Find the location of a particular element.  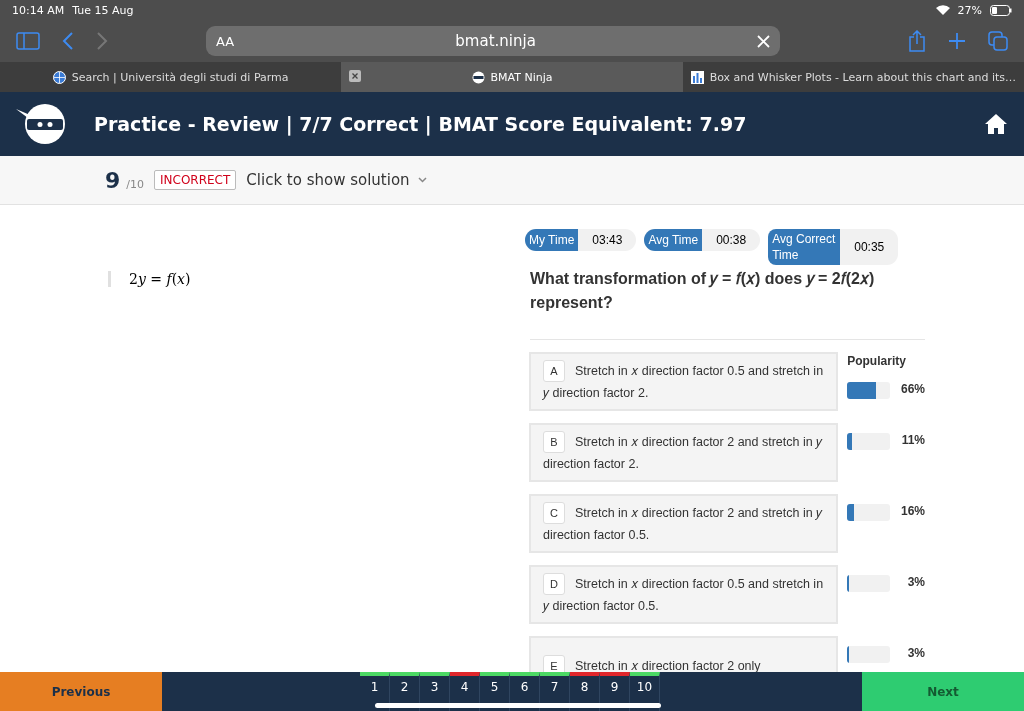

timer-value: 00:35 is located at coordinates (869, 247).